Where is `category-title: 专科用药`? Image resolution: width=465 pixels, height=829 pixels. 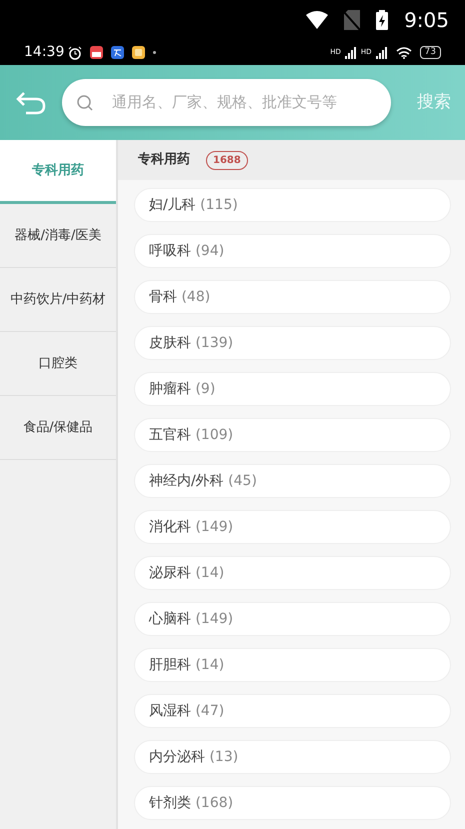 category-title: 专科用药 is located at coordinates (164, 160).